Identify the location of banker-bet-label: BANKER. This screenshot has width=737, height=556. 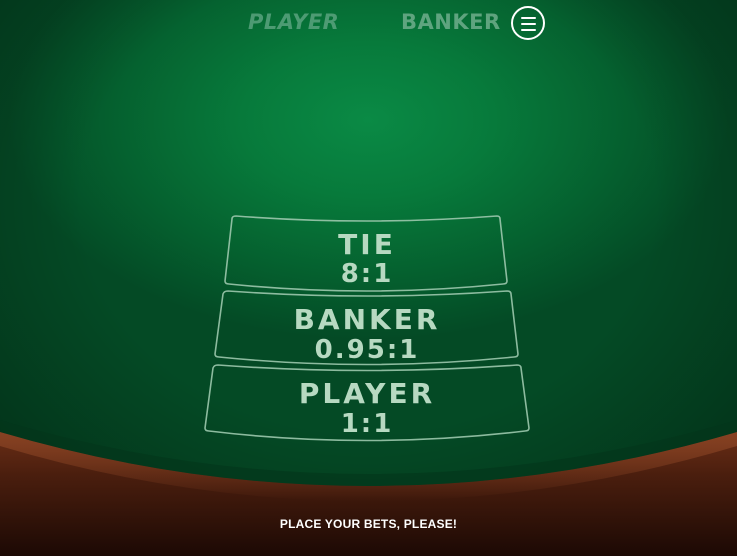
(367, 320).